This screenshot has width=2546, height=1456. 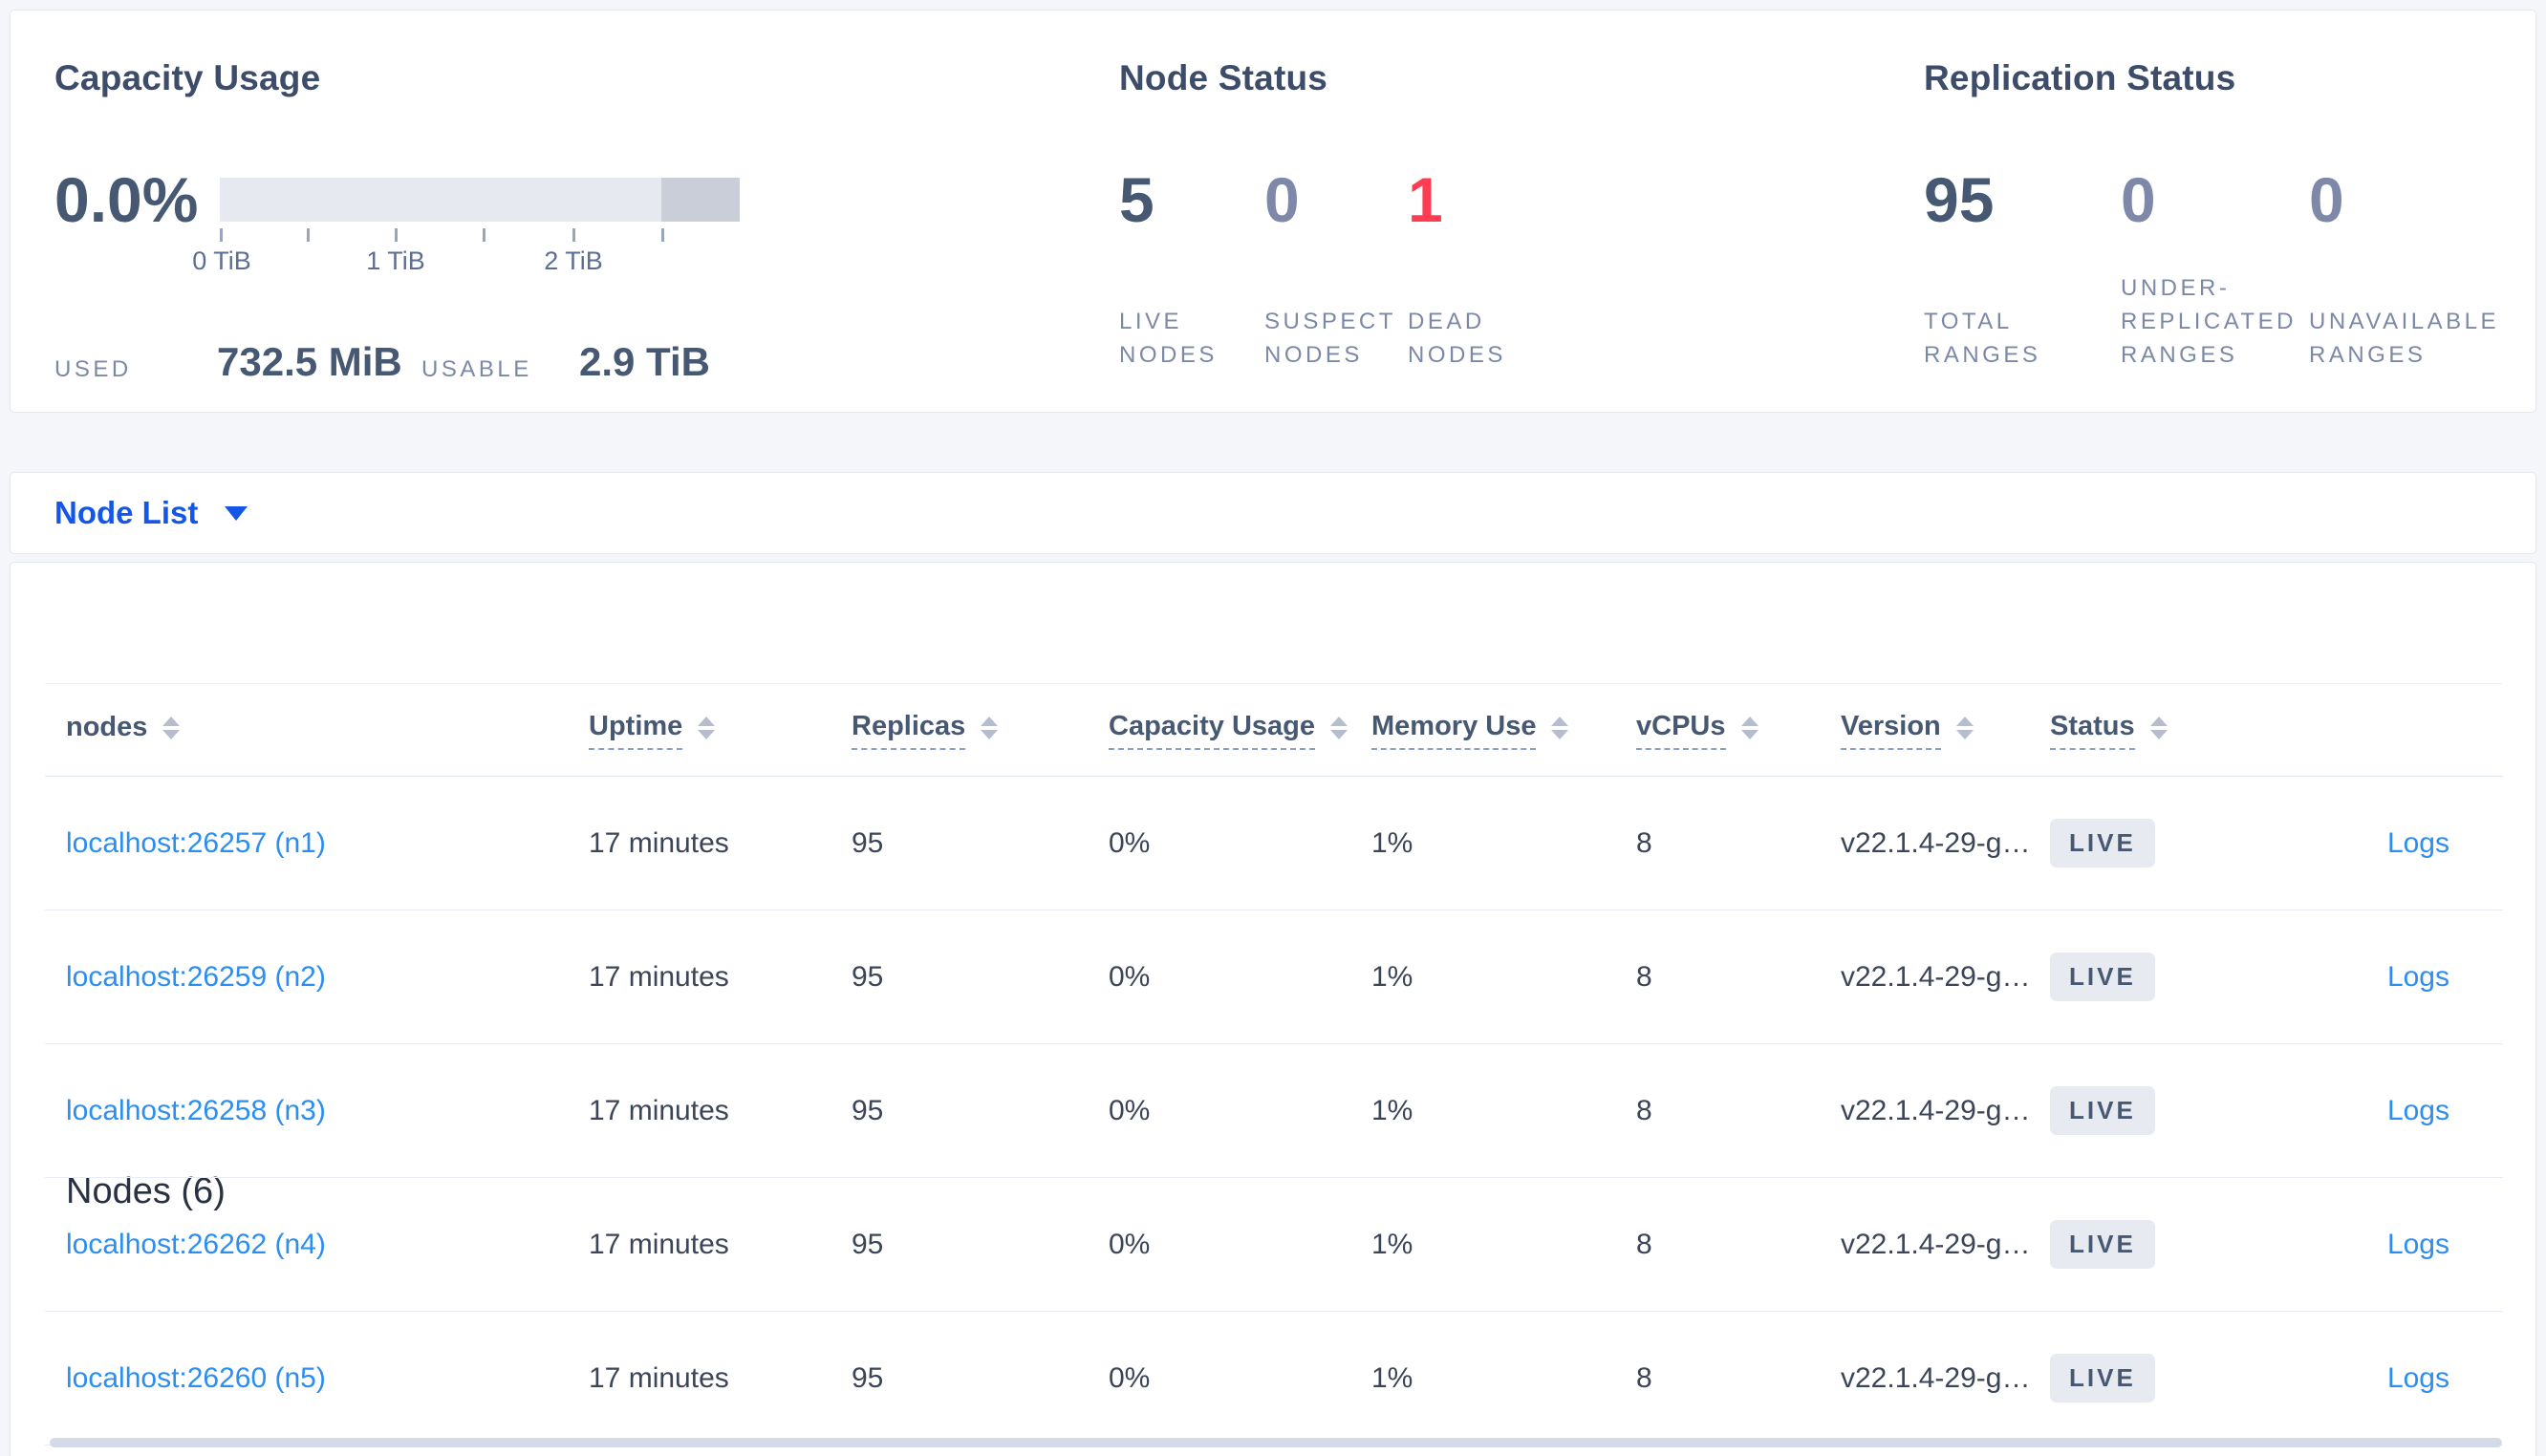 I want to click on node-address-link: localhost:26258 (n3), so click(x=196, y=1111).